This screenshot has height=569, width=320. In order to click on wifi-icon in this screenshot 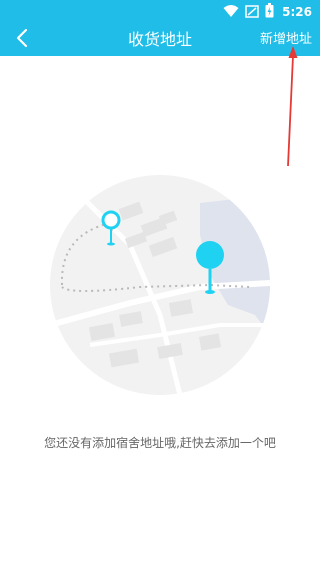, I will do `click(231, 12)`.